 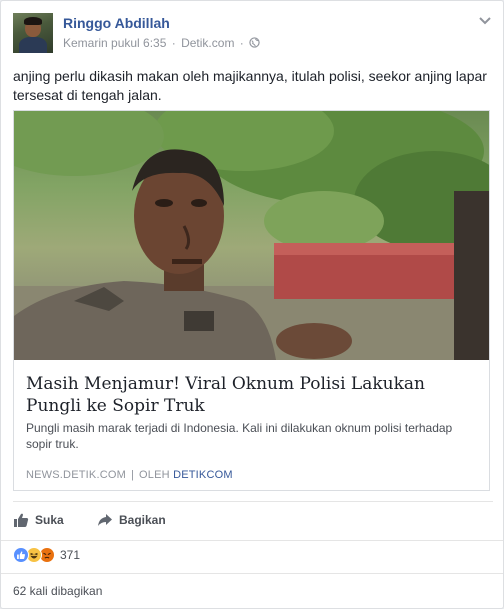 What do you see at coordinates (203, 475) in the screenshot?
I see `link-by-name: DETIKCOM` at bounding box center [203, 475].